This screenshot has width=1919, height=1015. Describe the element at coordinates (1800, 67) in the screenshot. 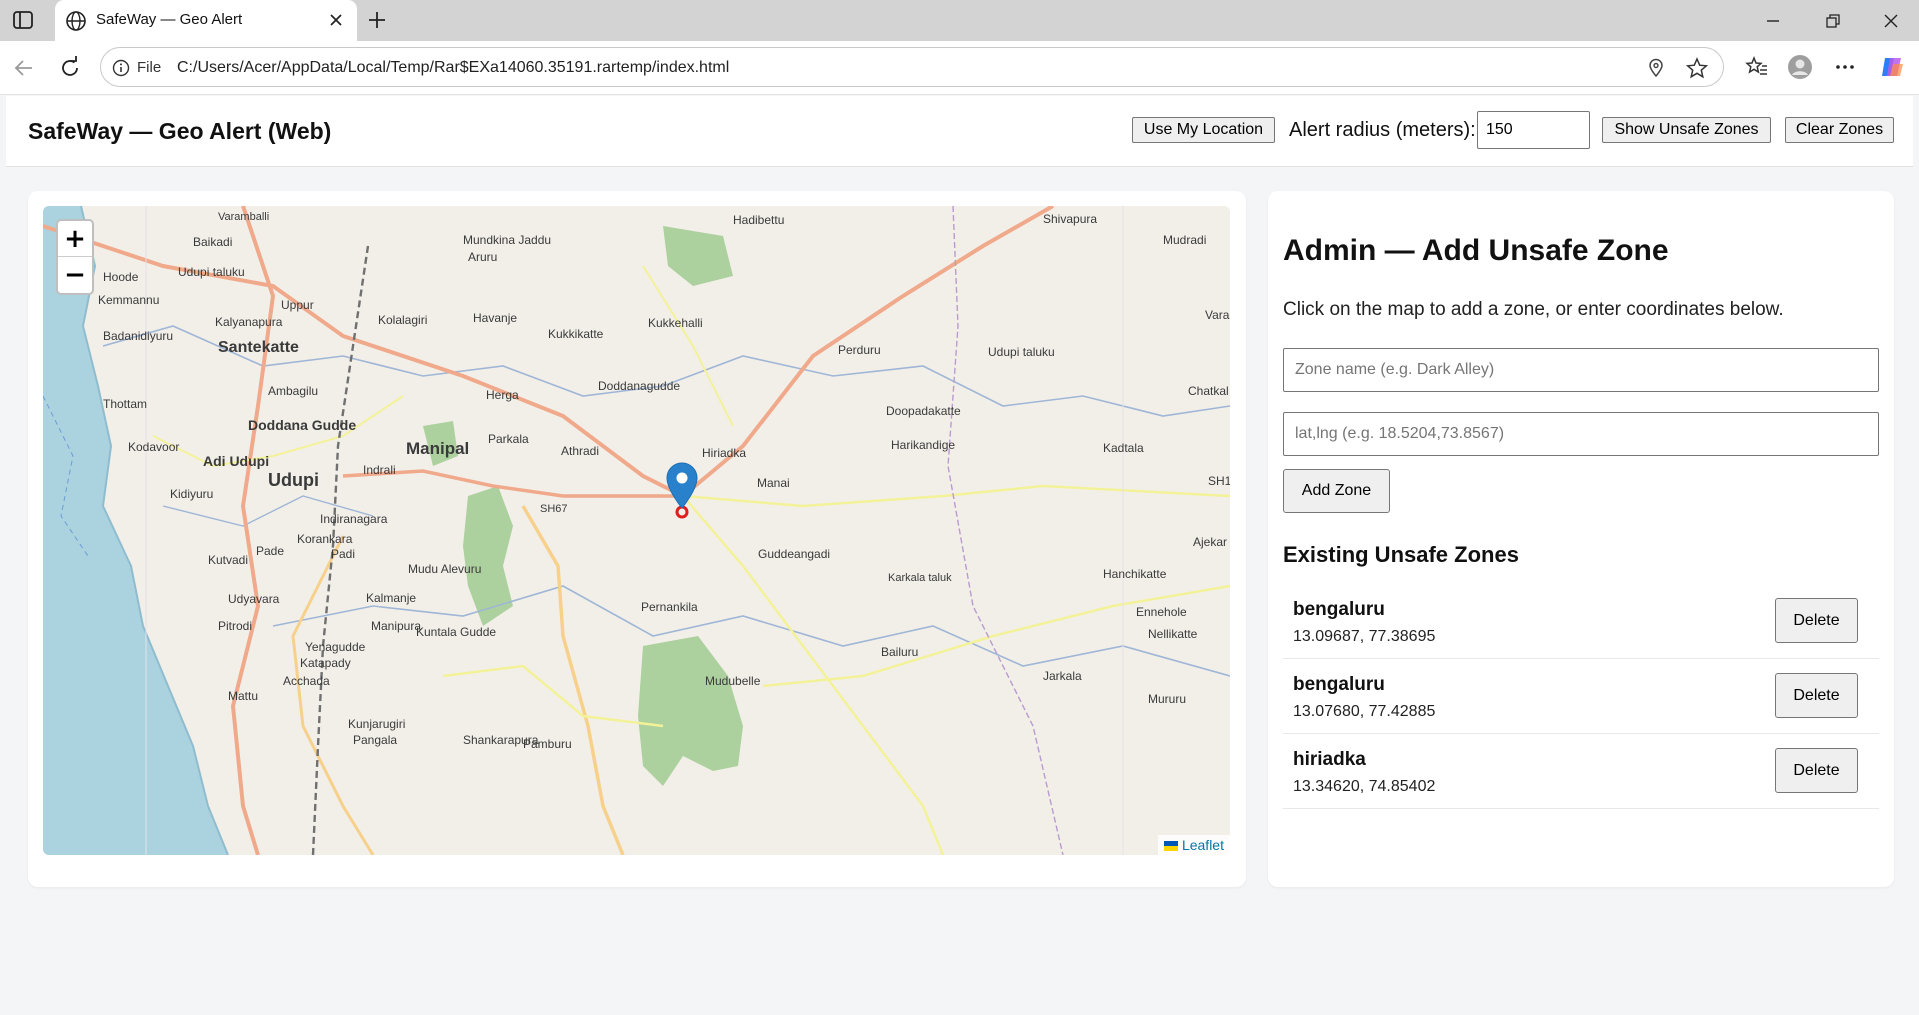

I see `profile-avatar-icon` at that location.